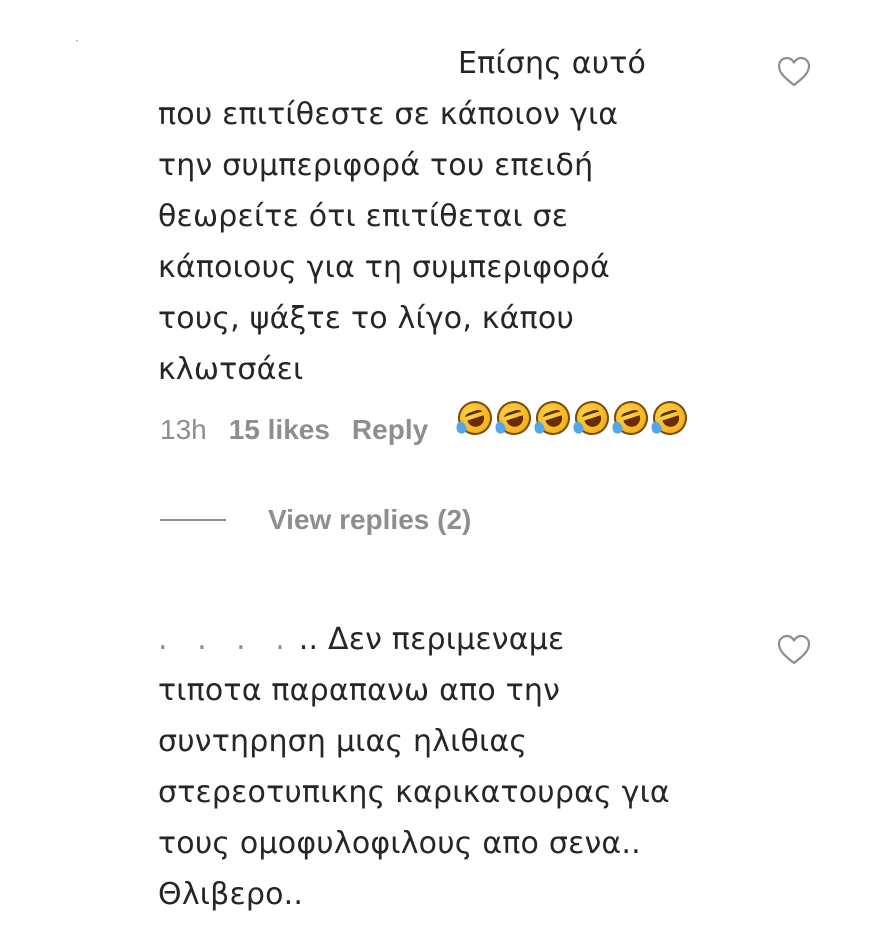  I want to click on comment-1-meta: 13h 15 likes Reply, so click(294, 430).